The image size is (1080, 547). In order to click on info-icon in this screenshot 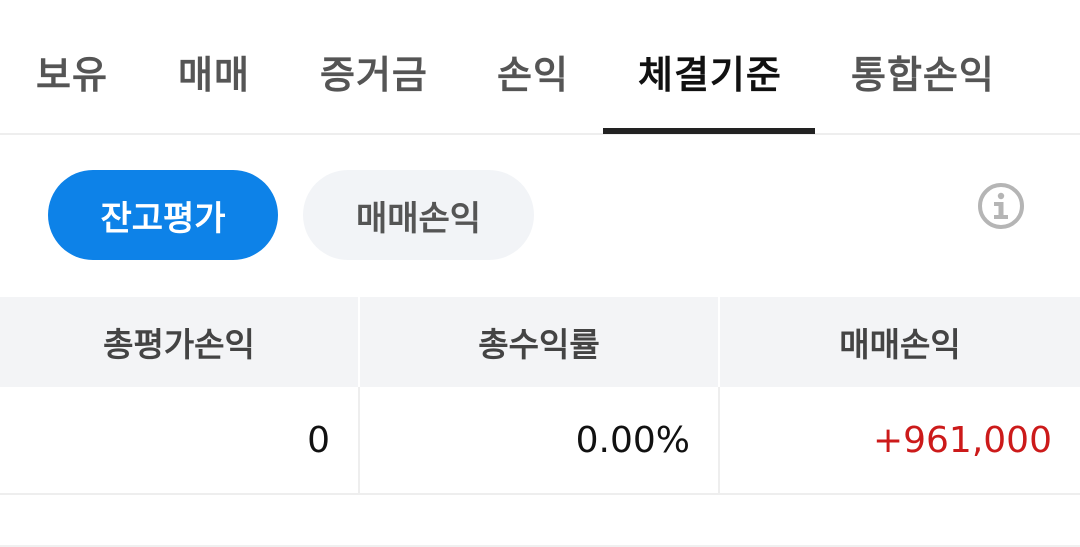, I will do `click(1001, 206)`.